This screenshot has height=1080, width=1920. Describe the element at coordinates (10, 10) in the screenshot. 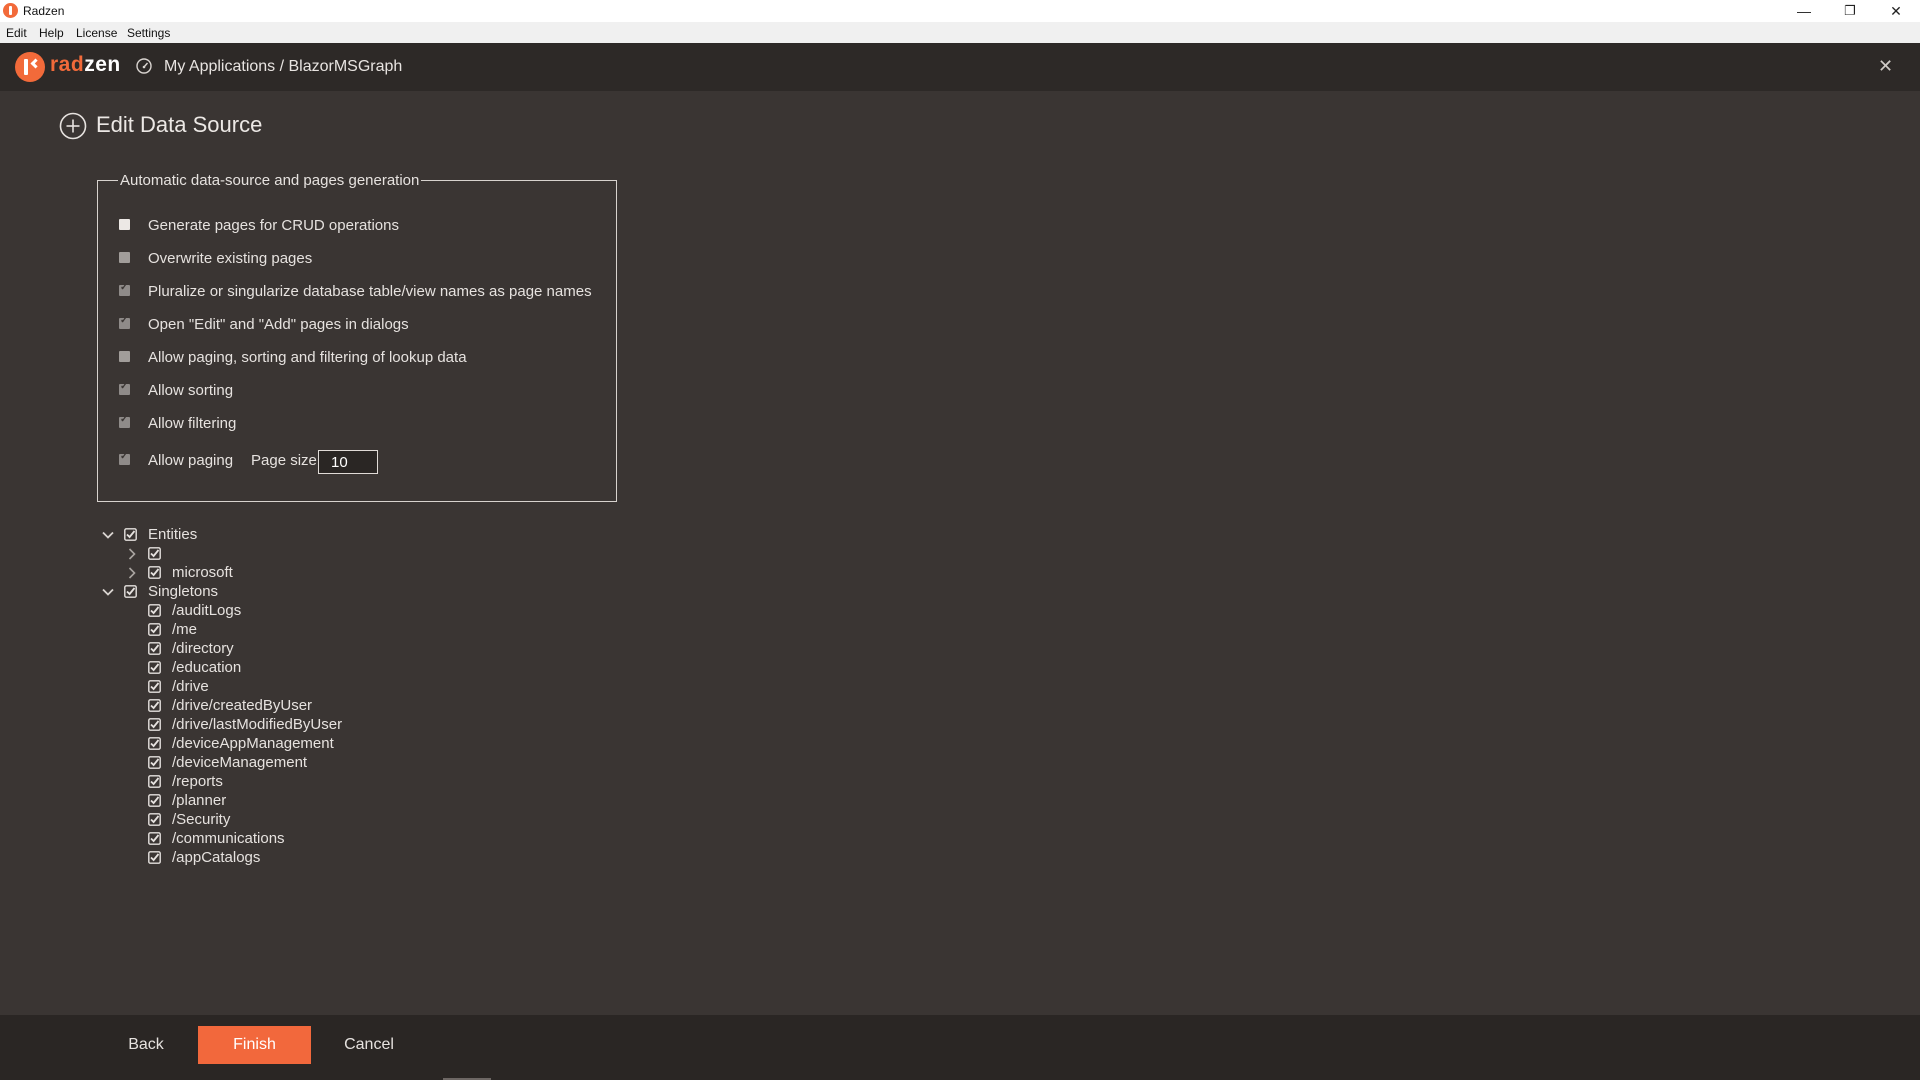

I see `radzen-app-icon` at that location.